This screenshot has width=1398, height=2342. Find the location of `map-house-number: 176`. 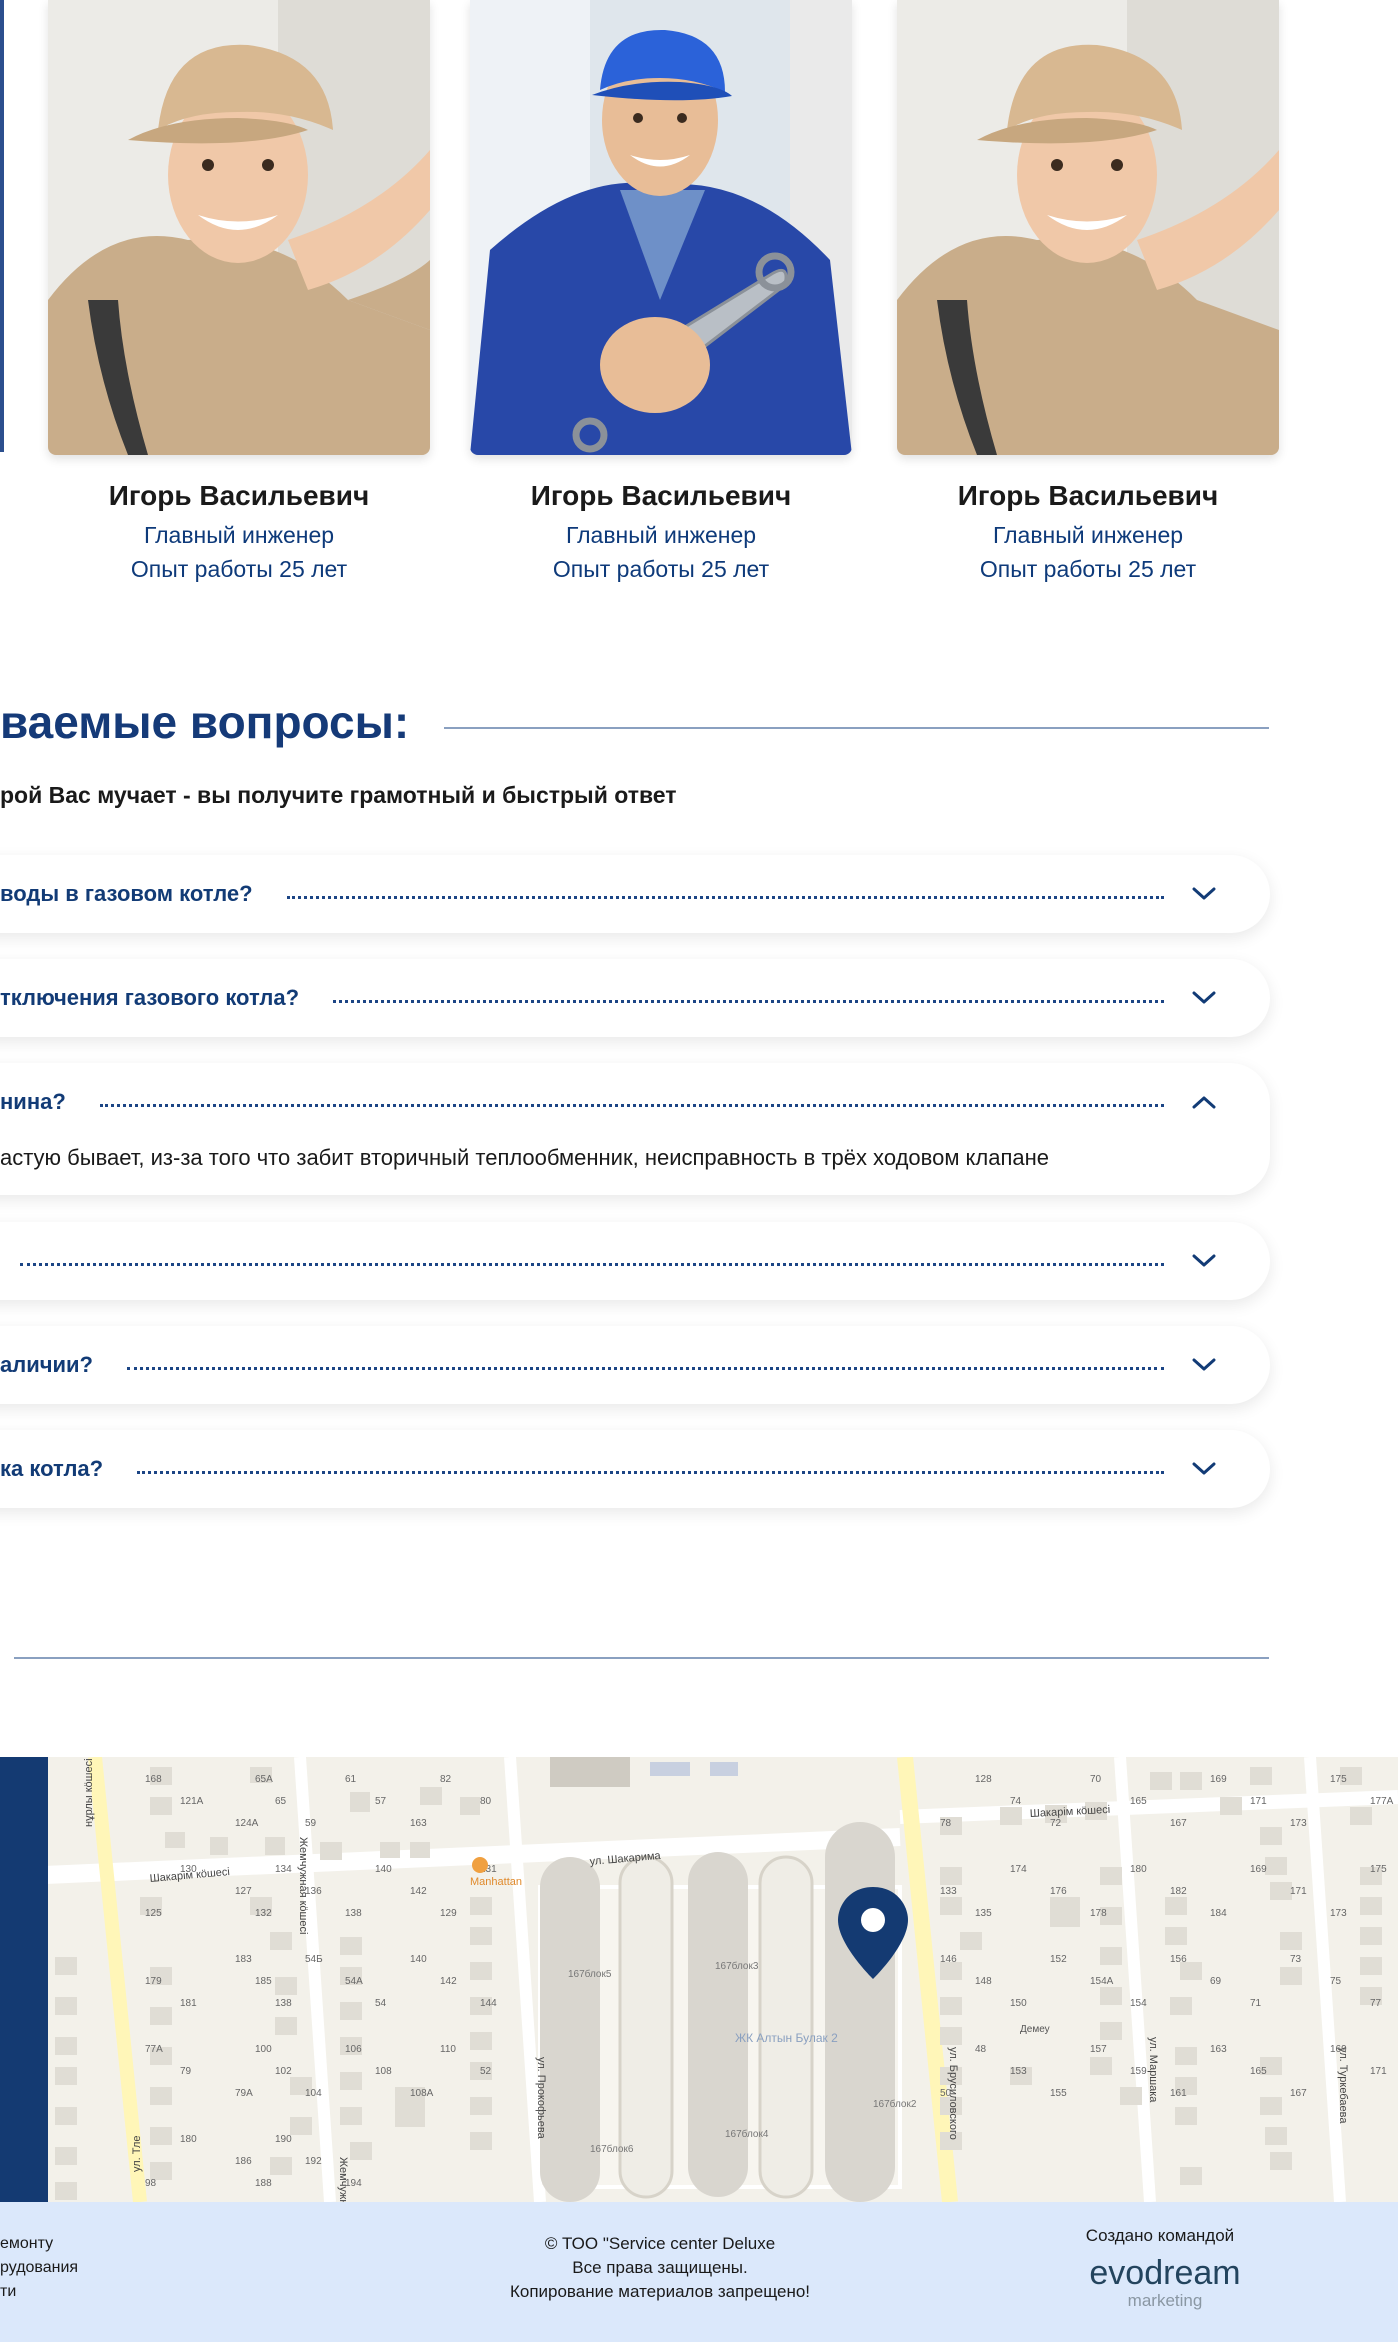

map-house-number: 176 is located at coordinates (1058, 1891).